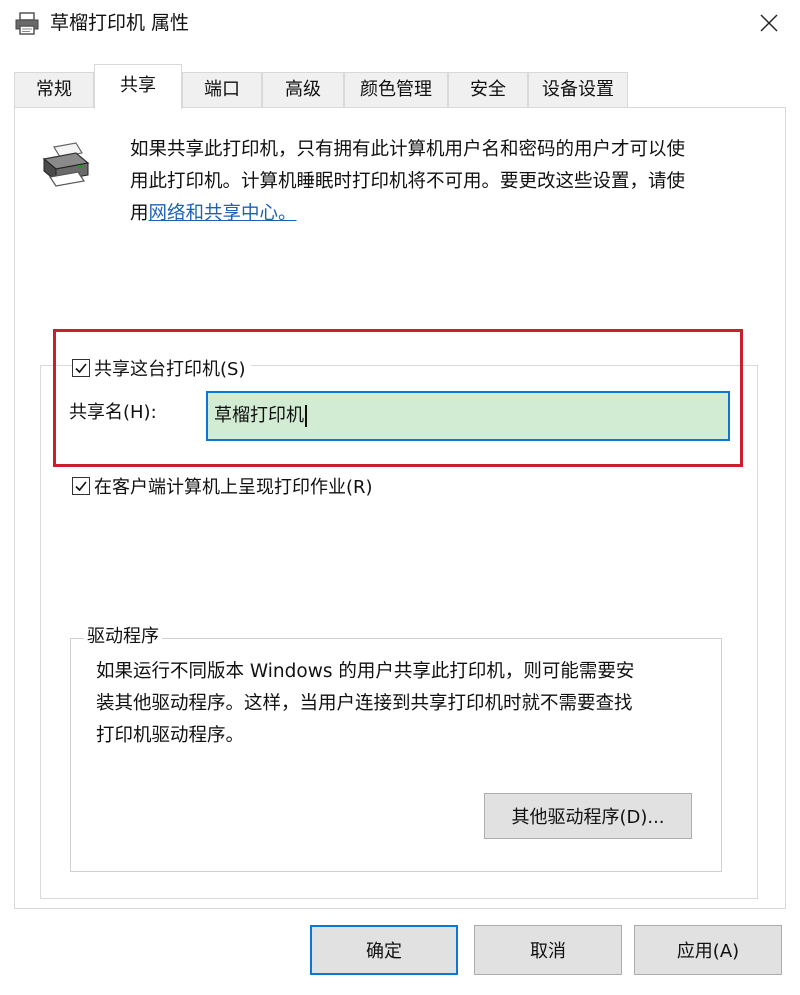 The height and width of the screenshot is (995, 800). What do you see at coordinates (445, 214) in the screenshot?
I see `description-line: 用网络和共享中心。` at bounding box center [445, 214].